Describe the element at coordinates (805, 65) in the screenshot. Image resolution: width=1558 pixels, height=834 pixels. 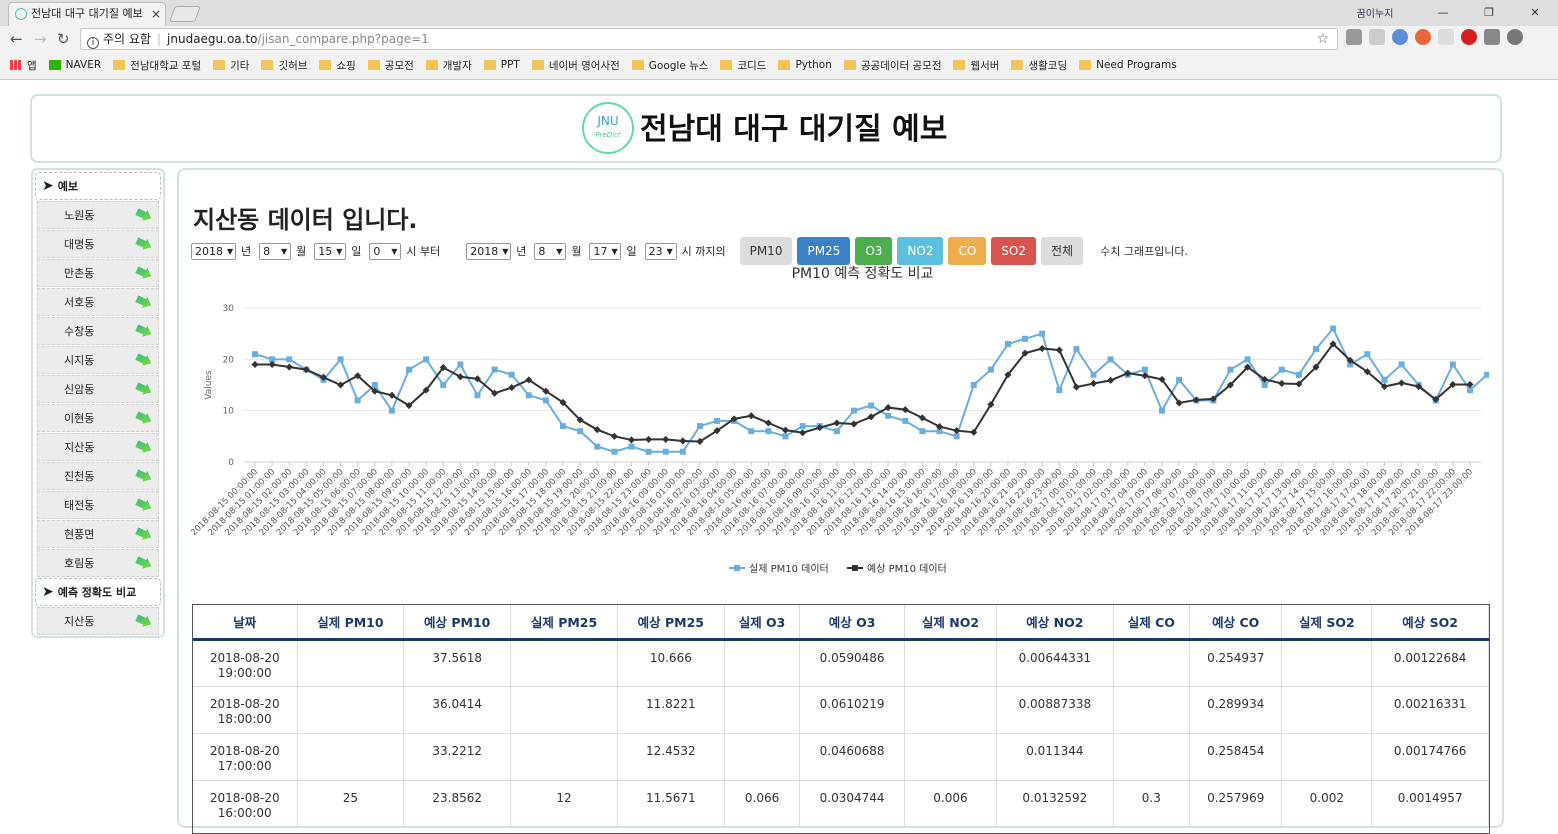
I see `bookmark-item: Python` at that location.